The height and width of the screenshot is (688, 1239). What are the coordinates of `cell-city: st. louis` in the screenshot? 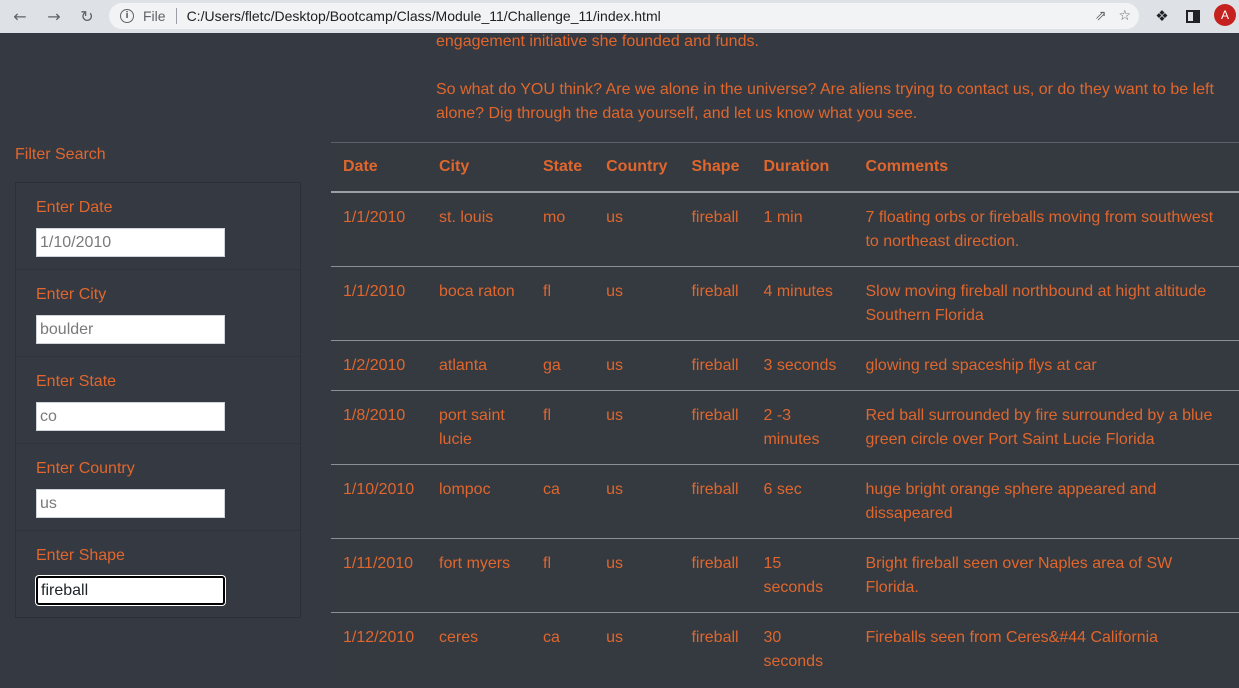 It's located at (466, 217).